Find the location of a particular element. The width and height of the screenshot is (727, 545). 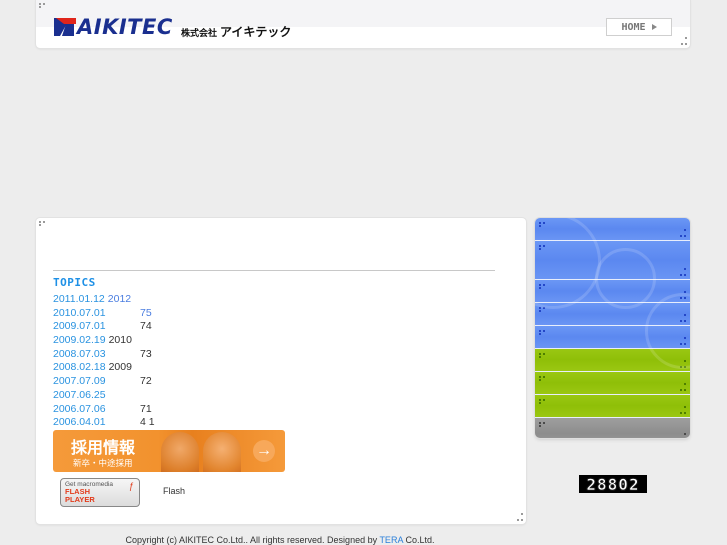

home-label: HOME is located at coordinates (633, 27).